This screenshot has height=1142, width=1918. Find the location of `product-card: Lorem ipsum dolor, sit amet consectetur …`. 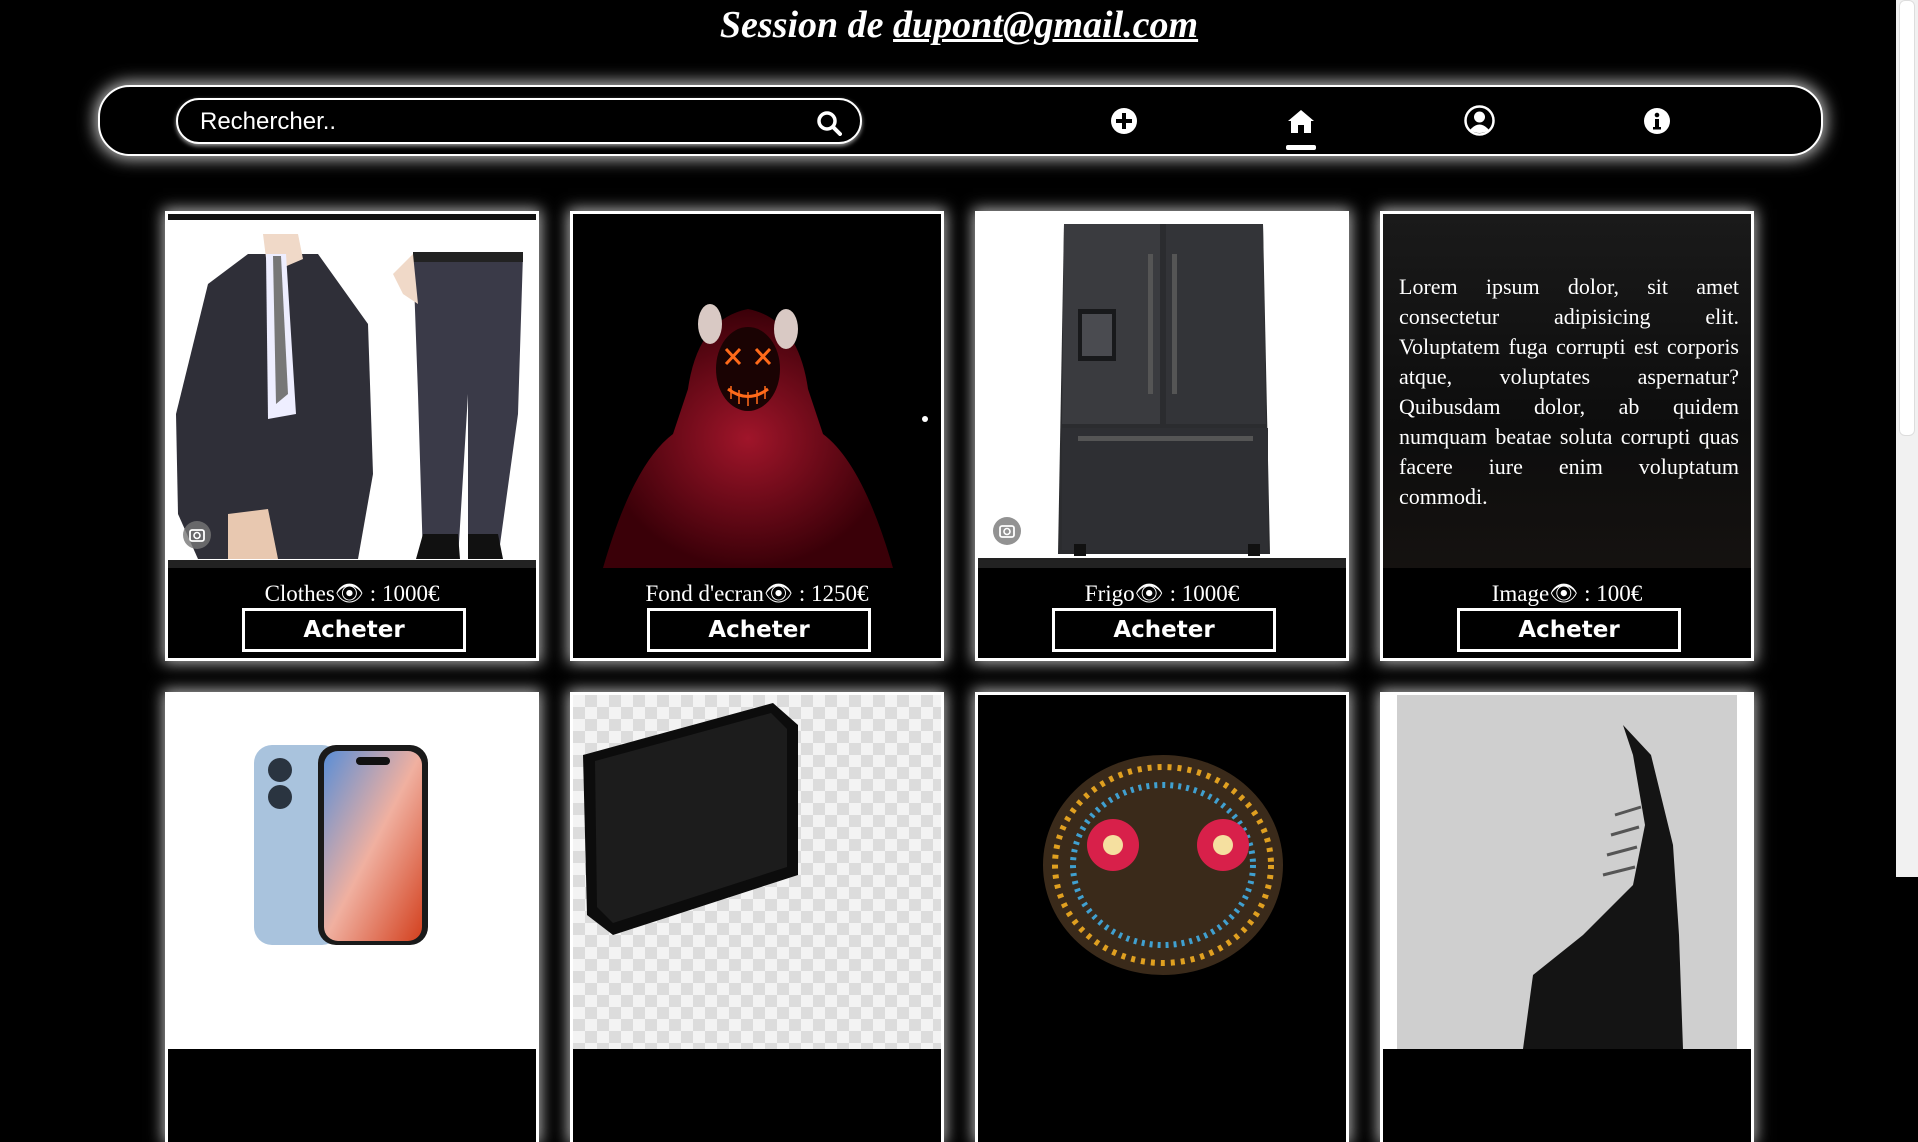

product-card: Lorem ipsum dolor, sit amet consectetur … is located at coordinates (1567, 436).